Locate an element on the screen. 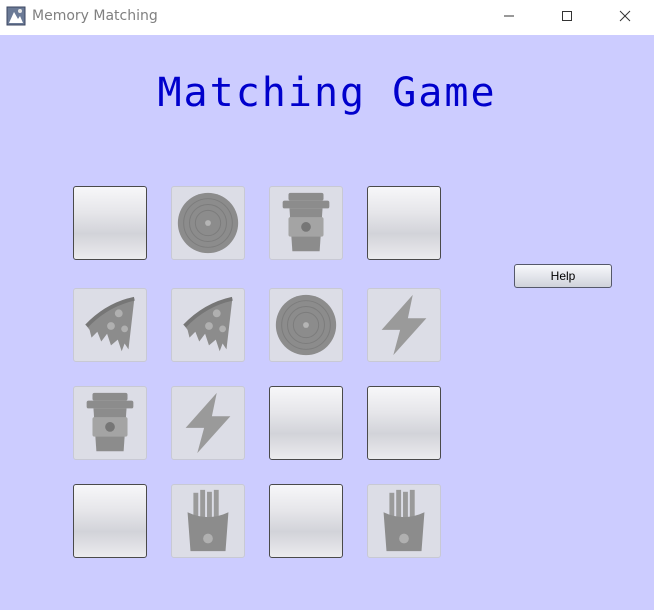 The image size is (654, 610). close-button is located at coordinates (625, 16).